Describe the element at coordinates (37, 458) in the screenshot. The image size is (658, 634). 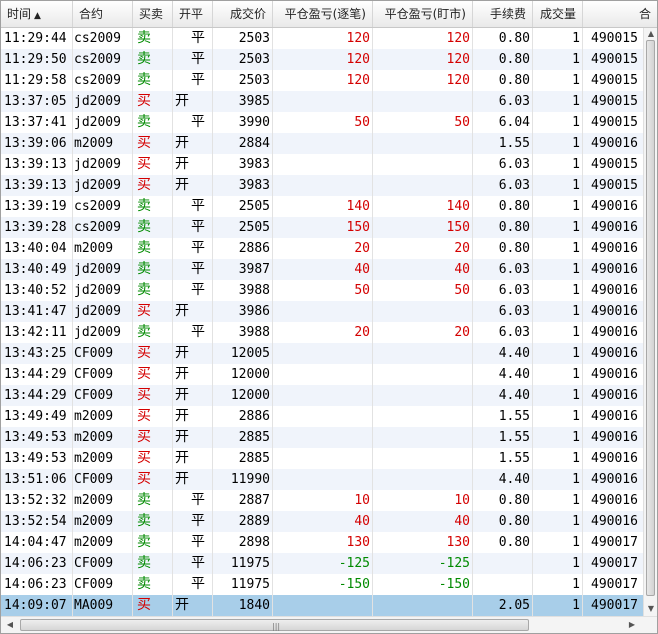
I see `cell-time: 13:49:53` at that location.